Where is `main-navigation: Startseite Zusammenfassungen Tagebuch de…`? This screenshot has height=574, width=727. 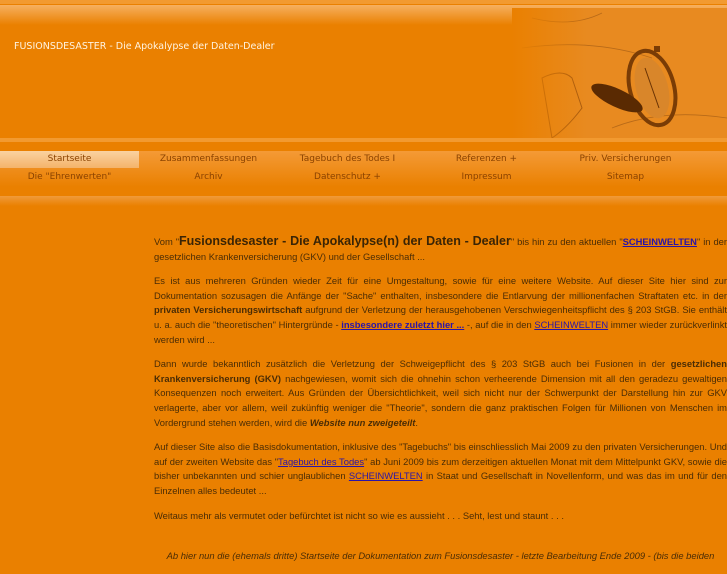
main-navigation: Startseite Zusammenfassungen Tagebuch de… is located at coordinates (363, 169).